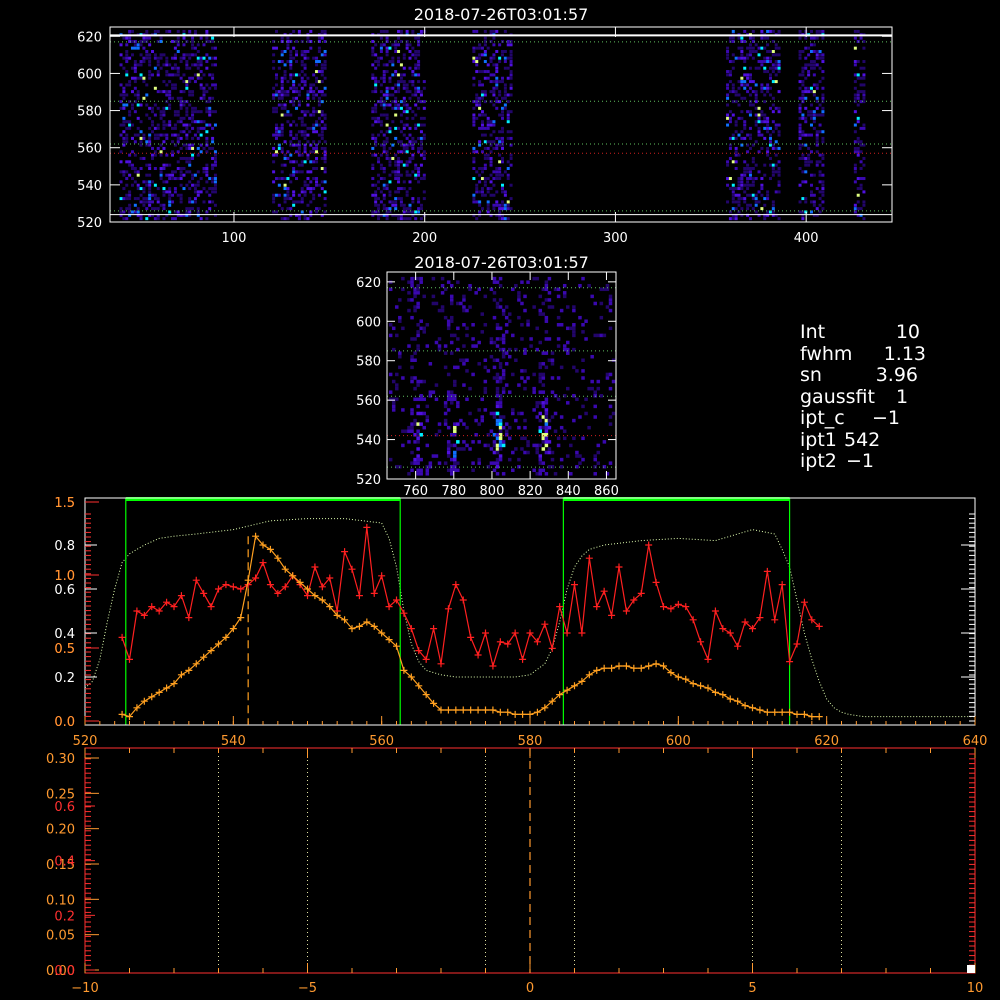 The image size is (1000, 1000). What do you see at coordinates (368, 441) in the screenshot?
I see `y-tick-label: 540` at bounding box center [368, 441].